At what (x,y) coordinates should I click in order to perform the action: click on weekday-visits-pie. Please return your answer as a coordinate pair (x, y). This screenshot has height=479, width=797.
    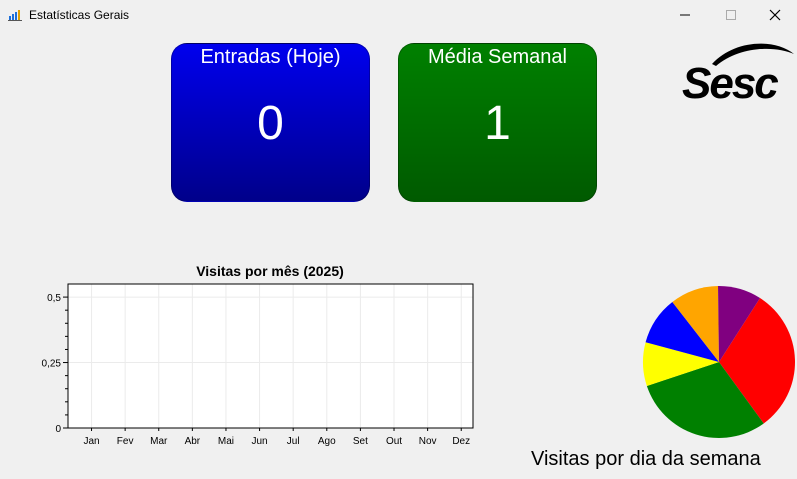
    Looking at the image, I should click on (719, 362).